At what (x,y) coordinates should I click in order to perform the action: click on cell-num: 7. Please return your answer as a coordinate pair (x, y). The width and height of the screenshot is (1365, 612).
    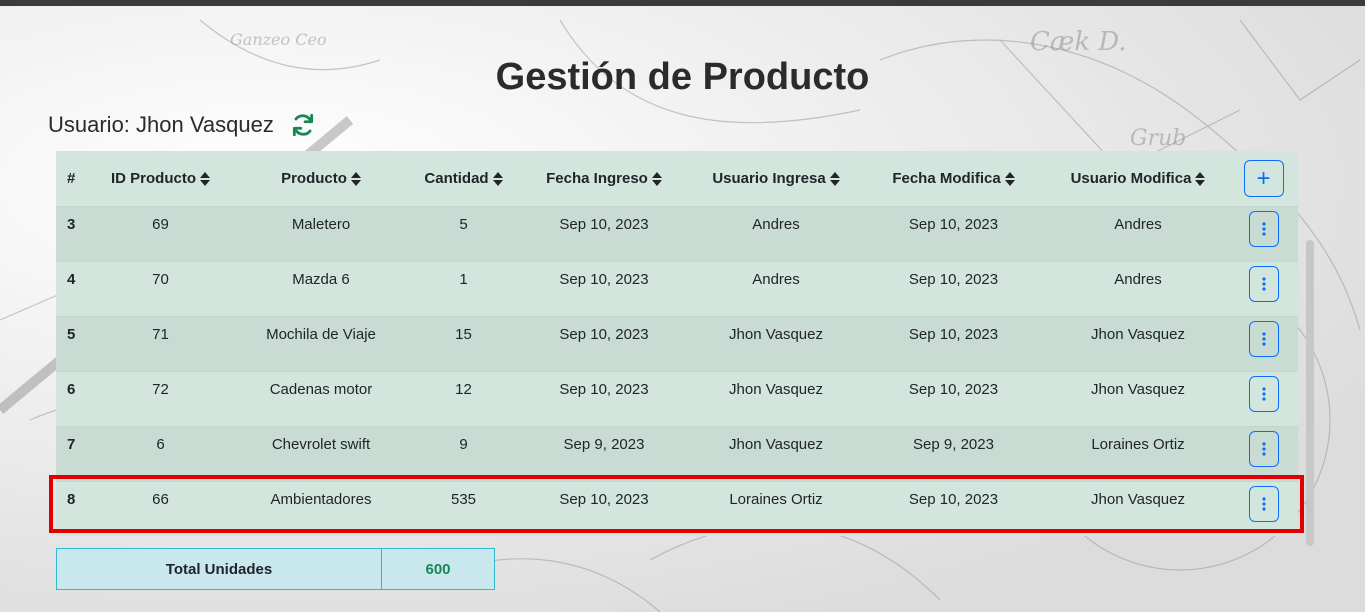
    Looking at the image, I should click on (71, 444).